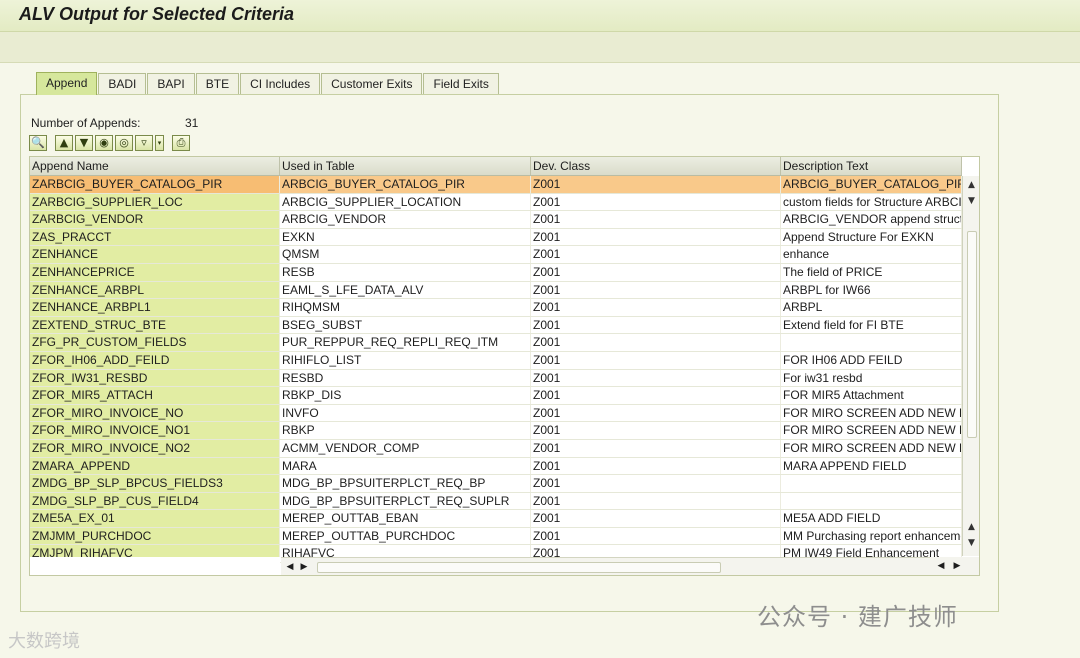 The image size is (1080, 658). Describe the element at coordinates (84, 142) in the screenshot. I see `sort-descending-icon: ▼` at that location.